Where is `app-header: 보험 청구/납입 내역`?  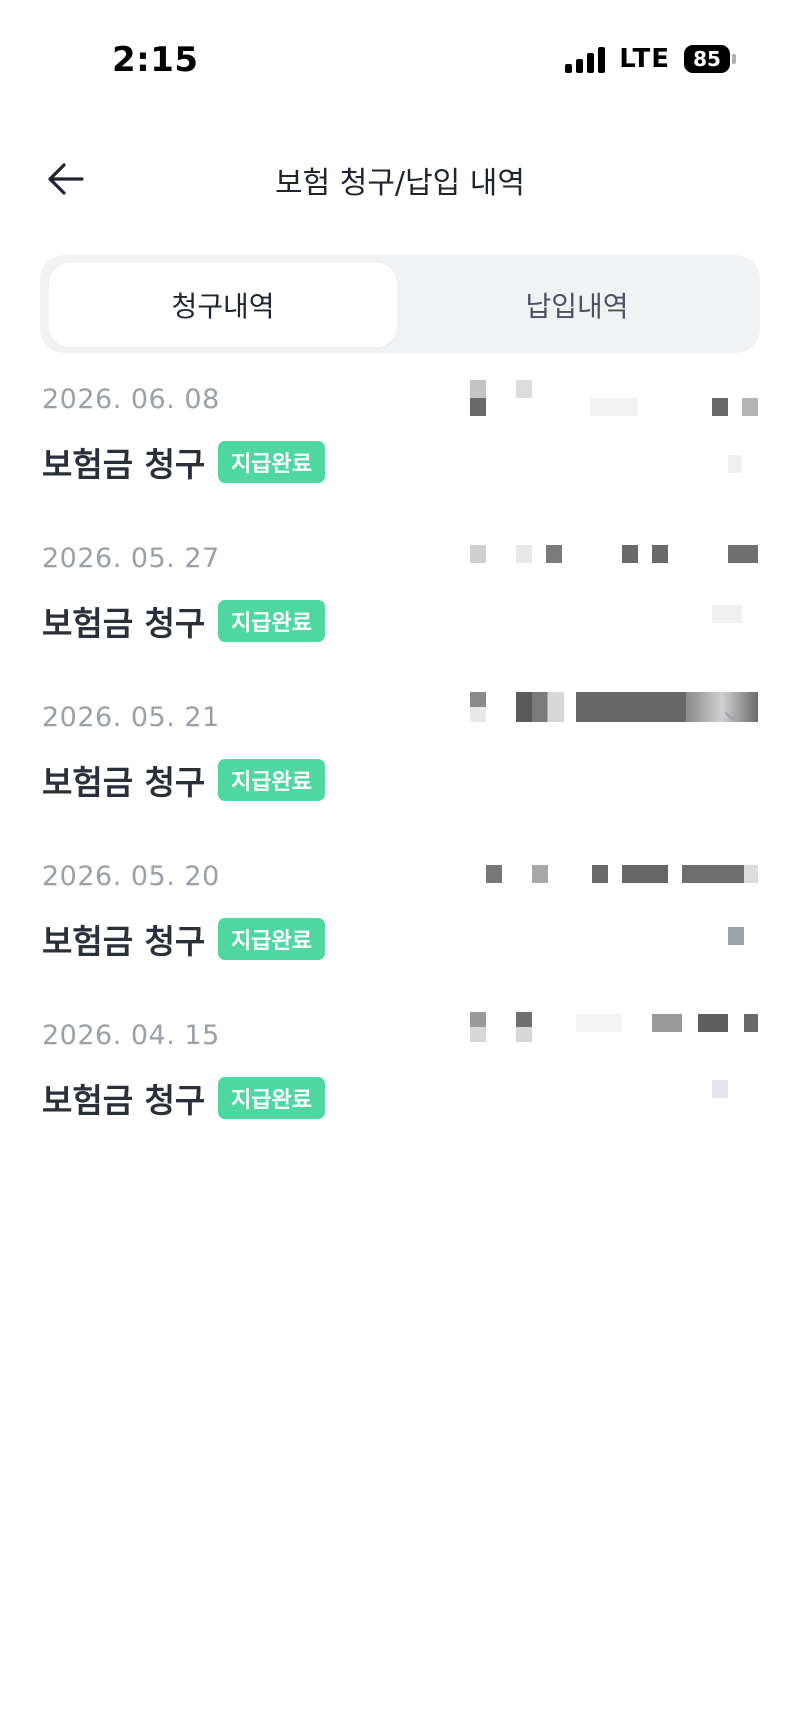 app-header: 보험 청구/납입 내역 is located at coordinates (400, 178).